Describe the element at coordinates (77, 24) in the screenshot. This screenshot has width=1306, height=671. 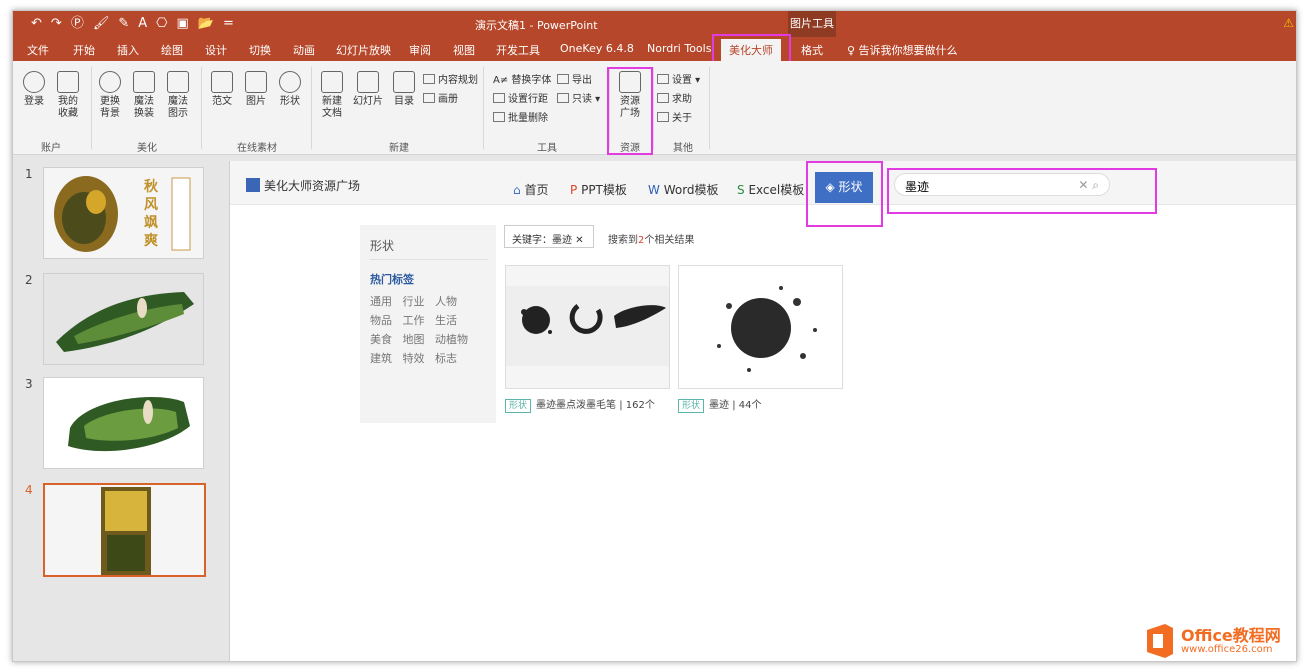
I see `present-icon: Ⓟ` at that location.